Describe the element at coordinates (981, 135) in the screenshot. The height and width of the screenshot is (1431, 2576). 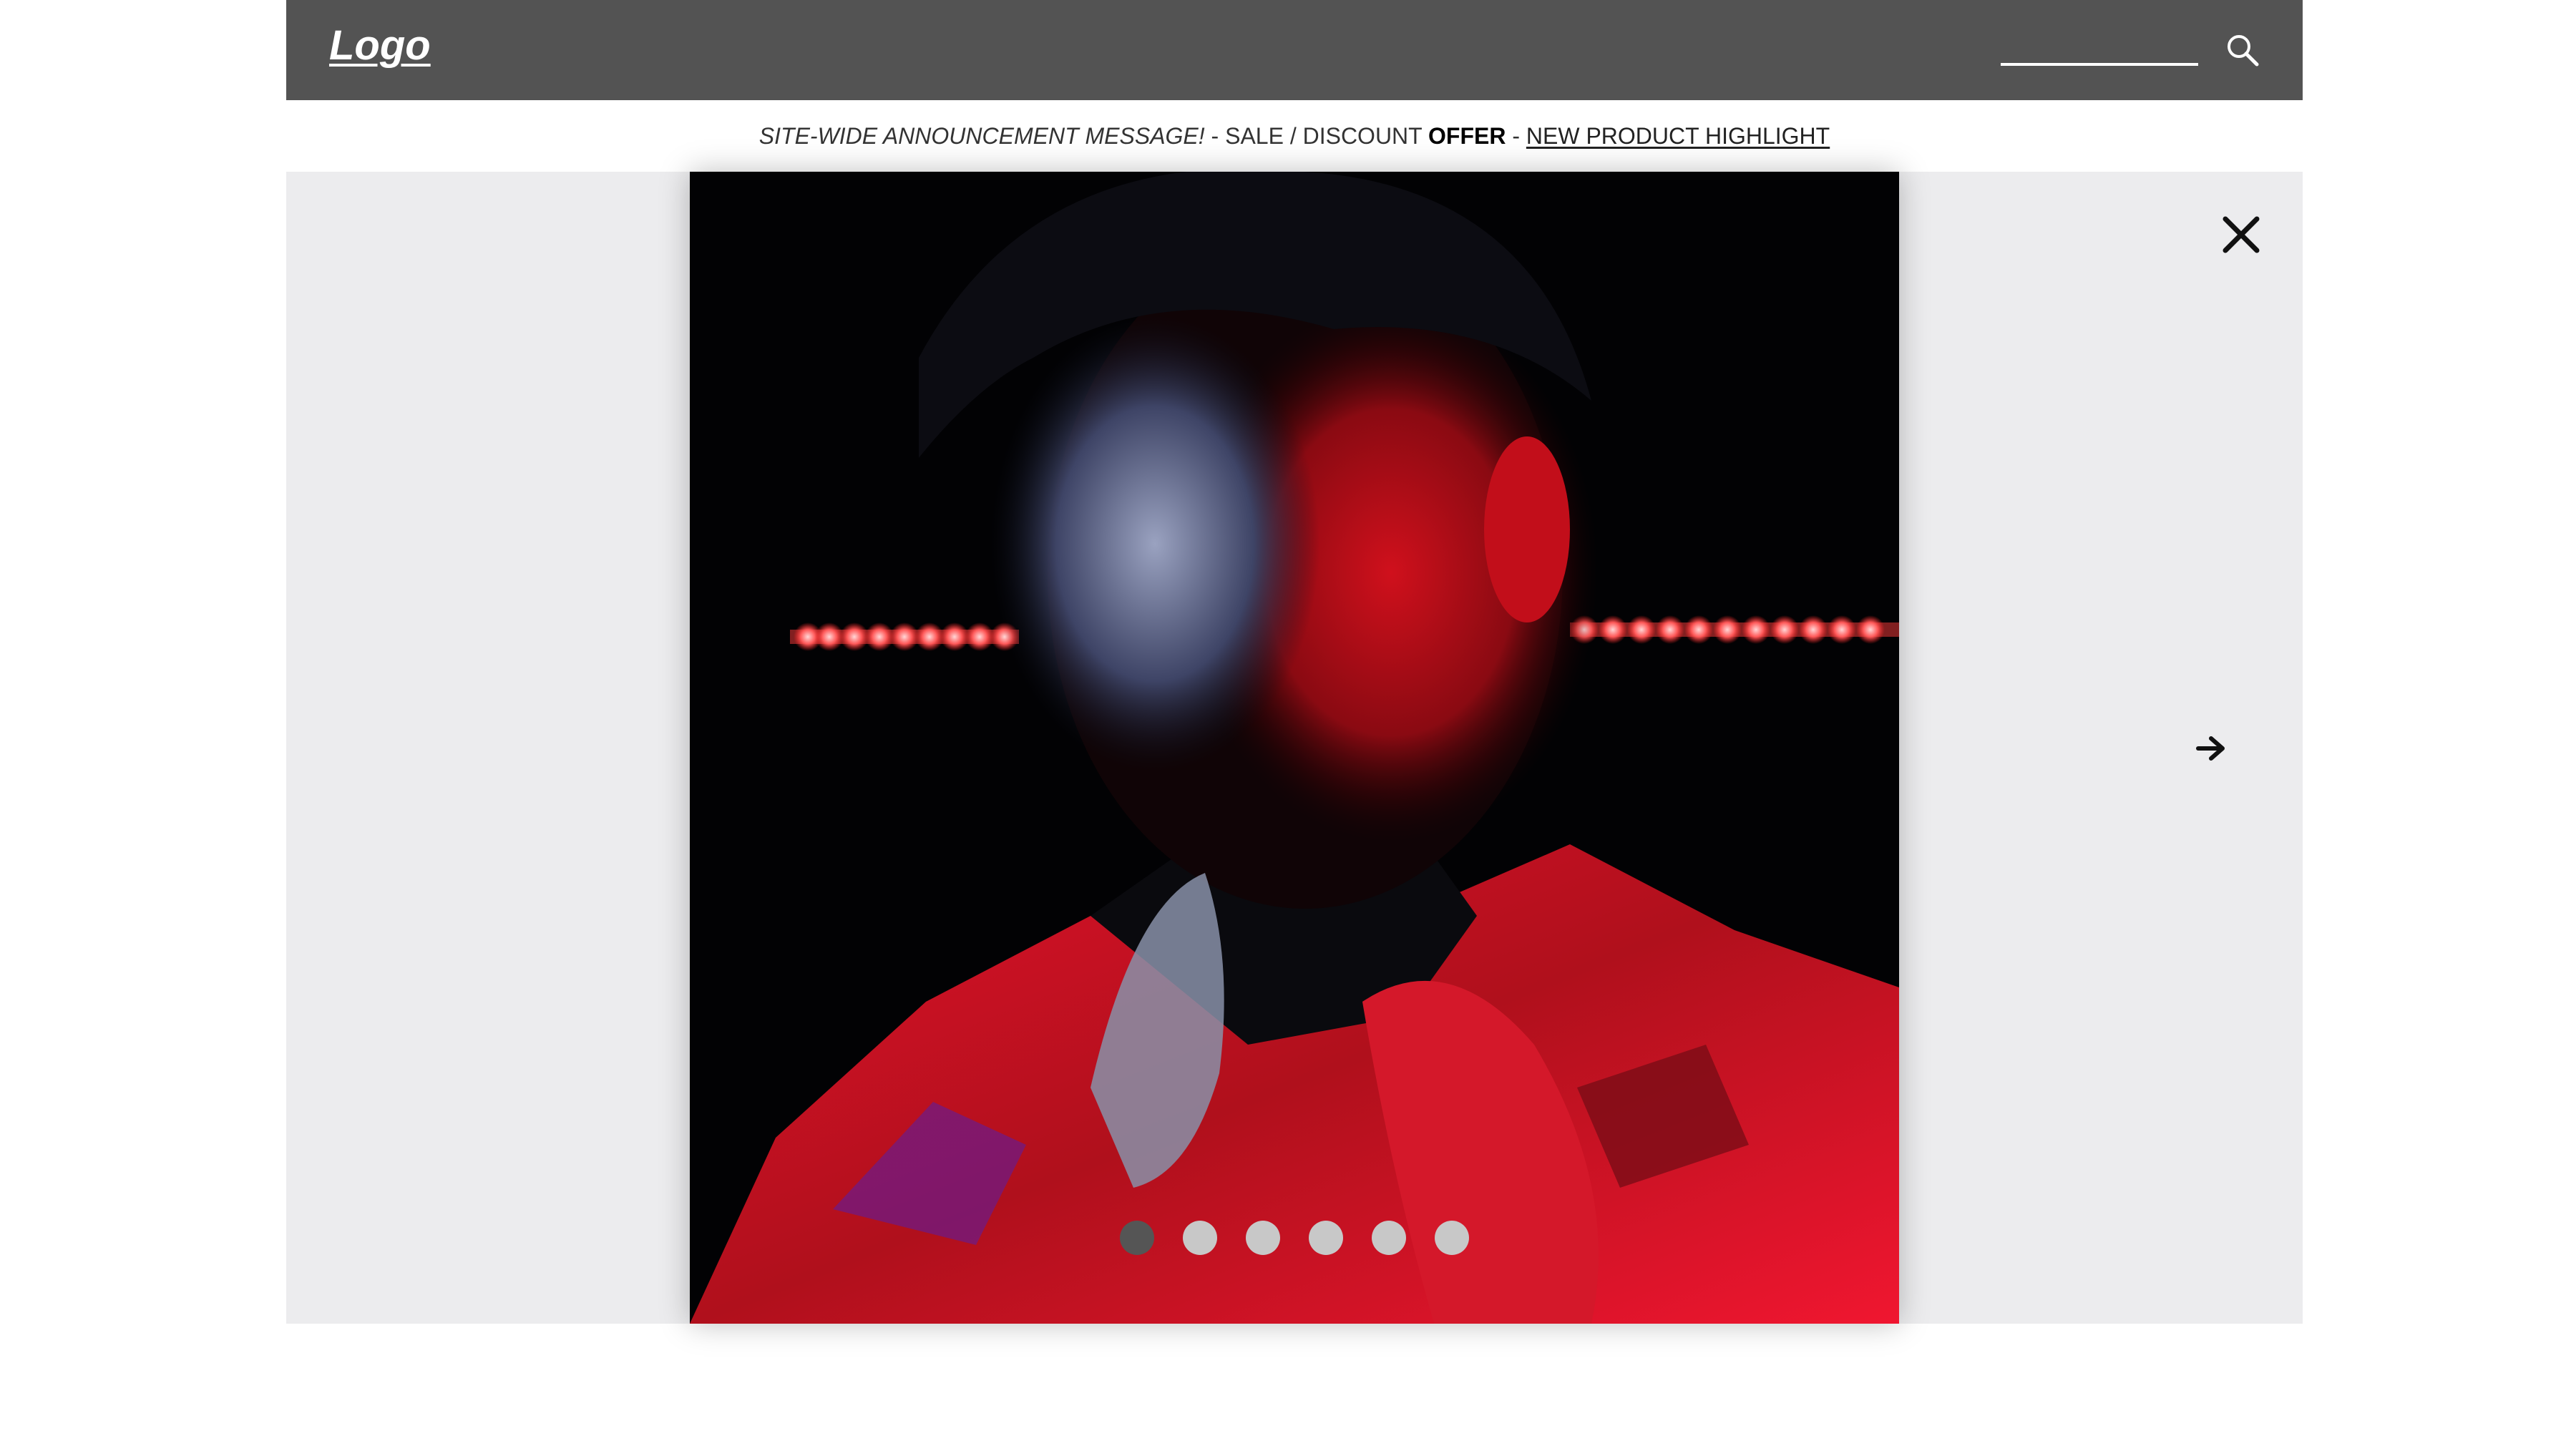
I see `announcement-message: SITE-WIDE ANNOUNCEMENT MESSAGE!` at that location.